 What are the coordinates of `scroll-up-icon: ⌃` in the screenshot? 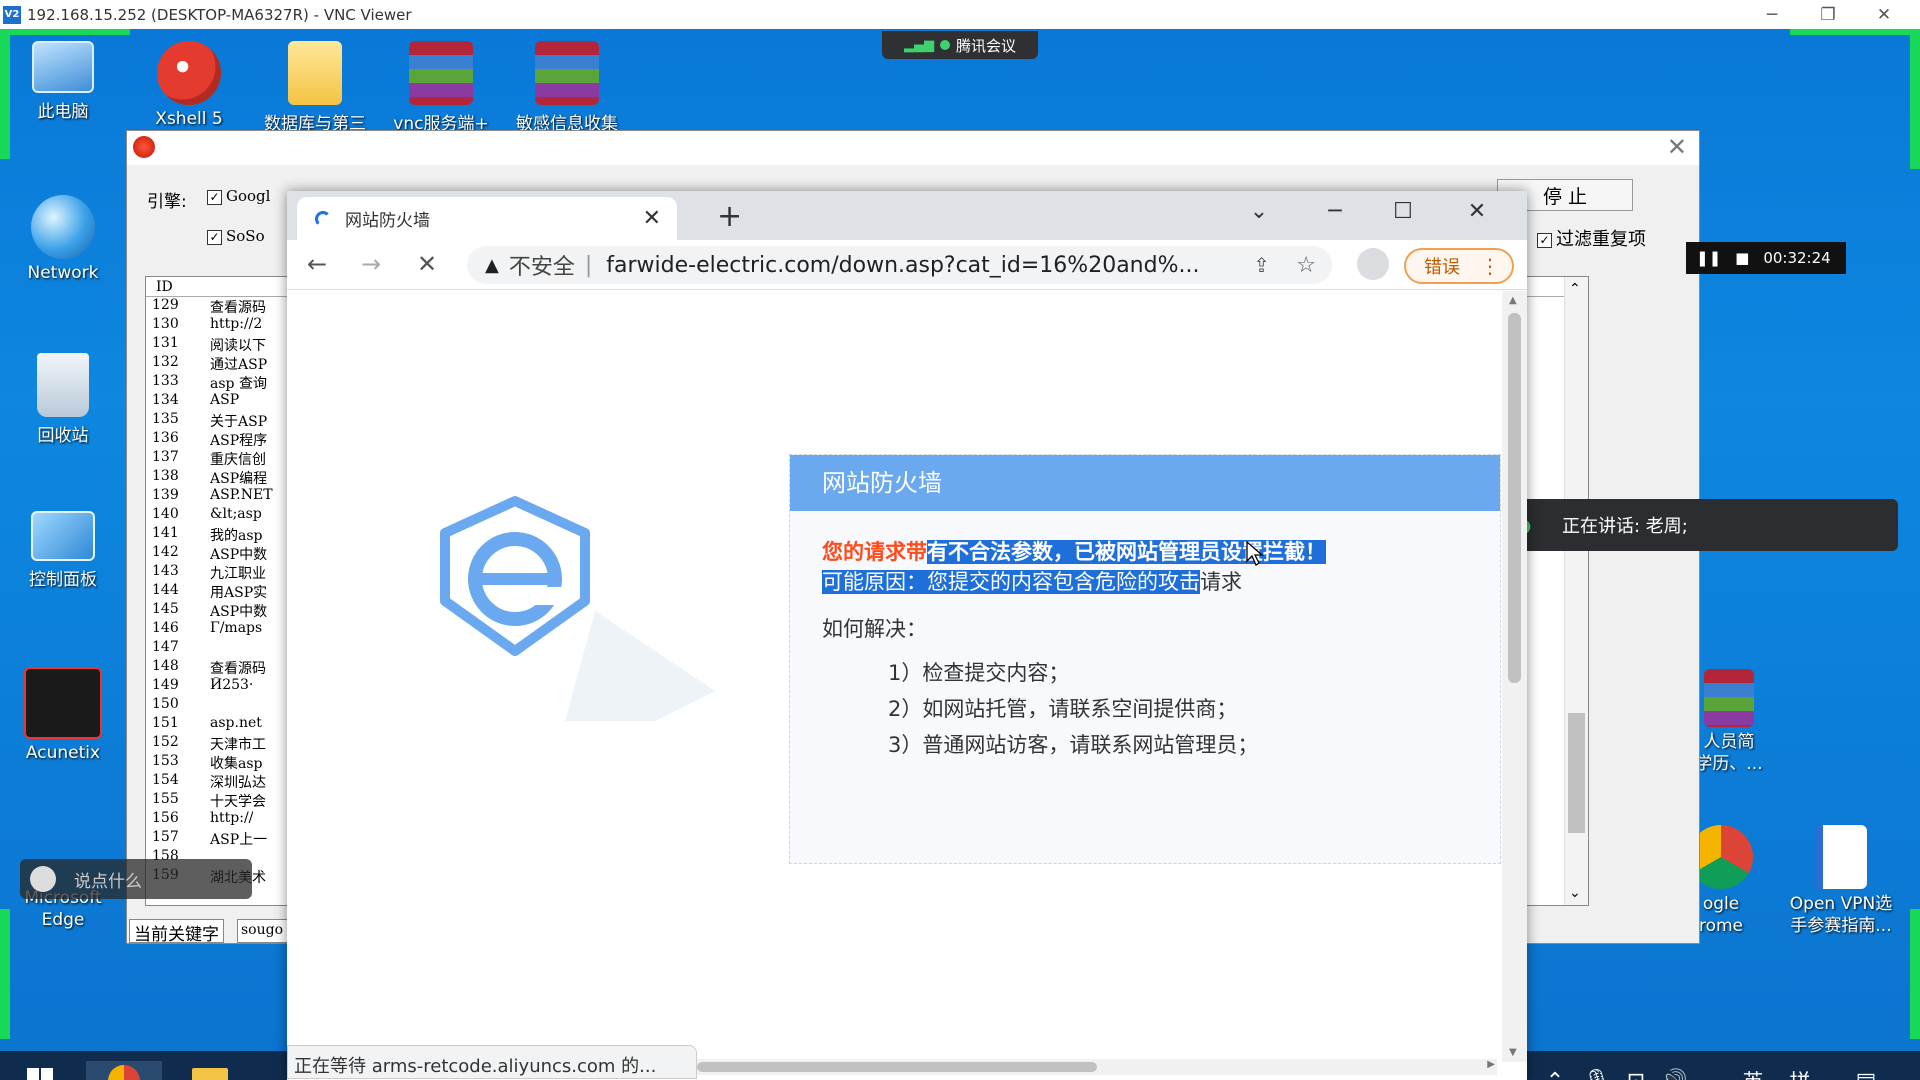 It's located at (1575, 289).